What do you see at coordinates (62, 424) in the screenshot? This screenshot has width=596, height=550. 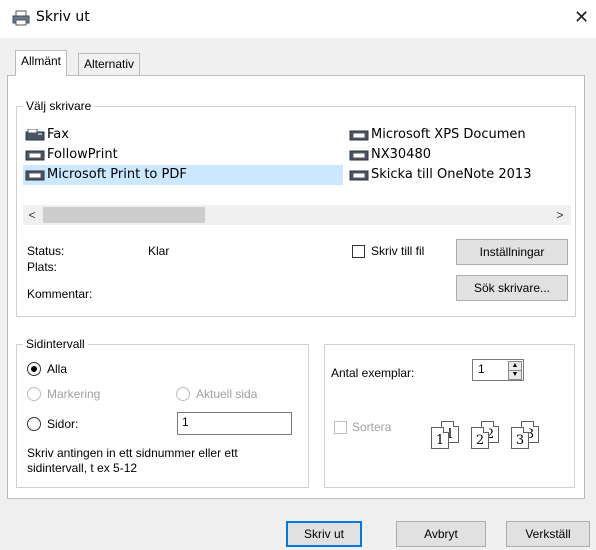 I see `pages-label: Sidor:` at bounding box center [62, 424].